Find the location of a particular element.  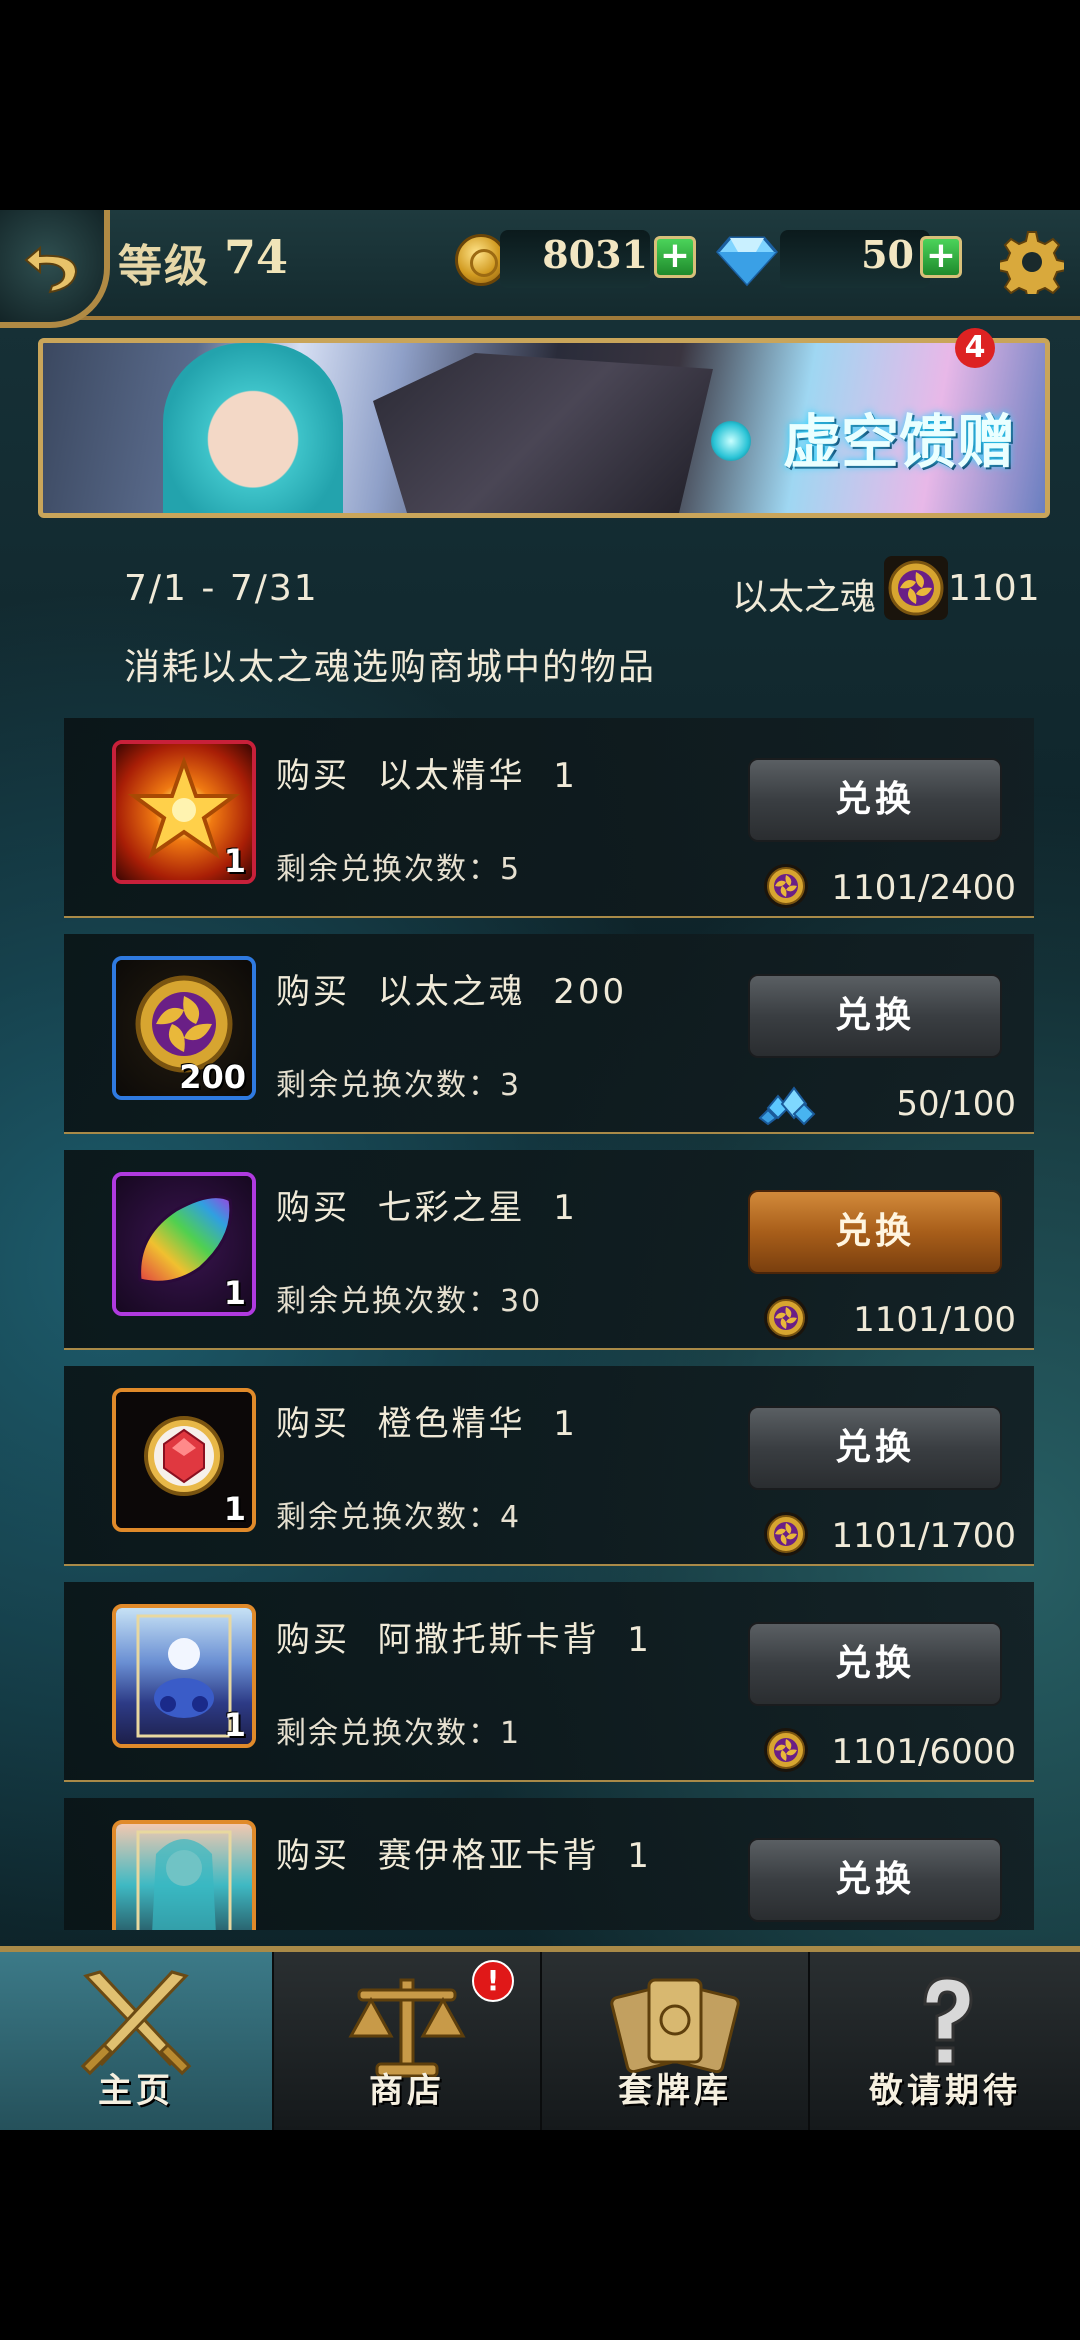

diamond-pile-icon is located at coordinates (787, 1106).